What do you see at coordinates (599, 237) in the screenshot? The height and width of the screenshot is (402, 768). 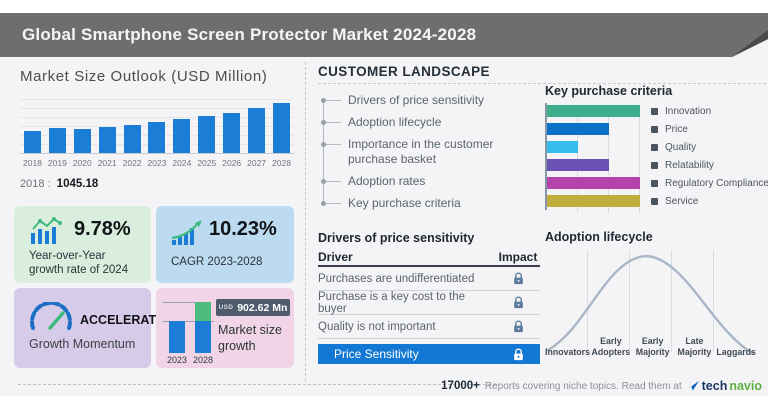 I see `adoption-lifecycle-title: Adoption lifecycle` at bounding box center [599, 237].